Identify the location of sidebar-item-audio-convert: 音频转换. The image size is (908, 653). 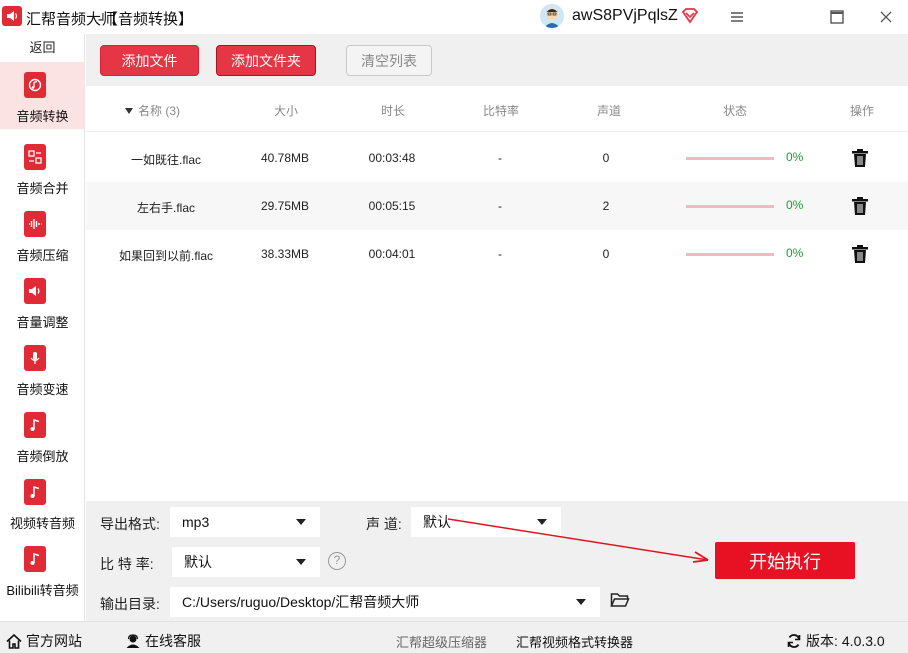
(42, 95).